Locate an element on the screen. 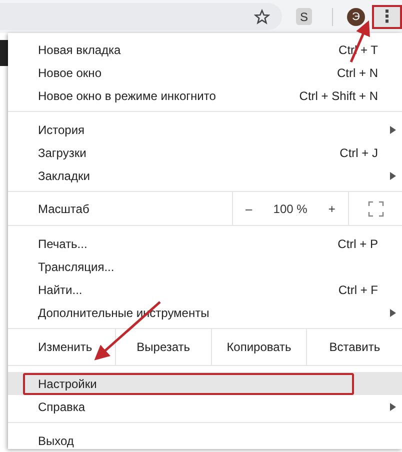  shortcut-text: Ctrl + N is located at coordinates (357, 73).